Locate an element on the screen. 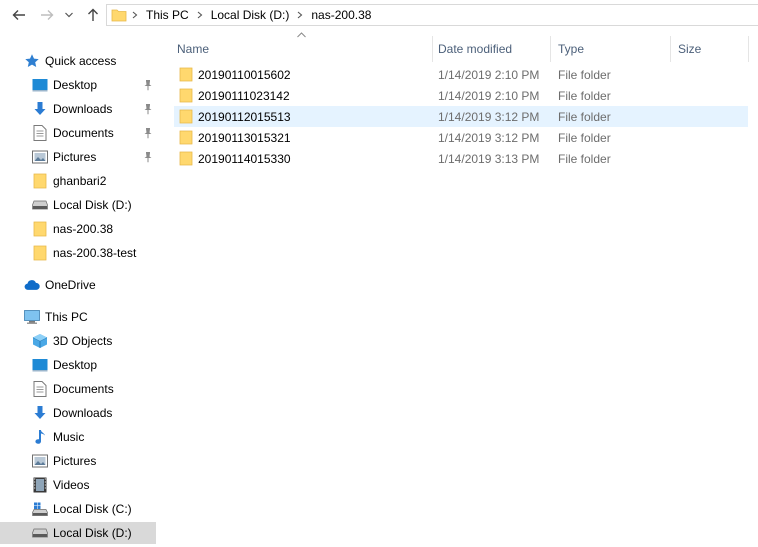 The width and height of the screenshot is (758, 547). file-date-modified: 1/14/2019 2:10 PM is located at coordinates (489, 96).